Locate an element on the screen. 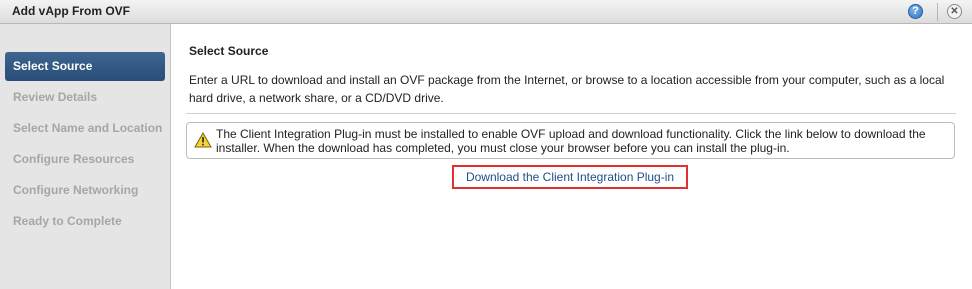  step-select-name-and-location: Select Name and Location is located at coordinates (88, 128).